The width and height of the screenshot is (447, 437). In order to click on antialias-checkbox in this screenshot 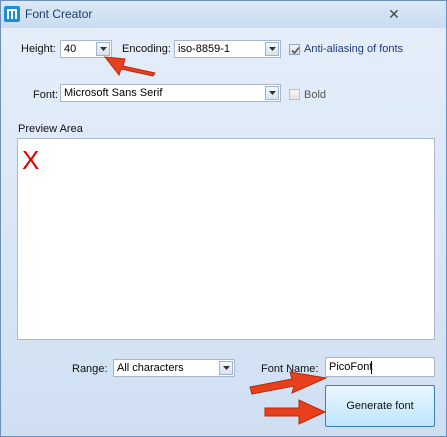, I will do `click(294, 49)`.